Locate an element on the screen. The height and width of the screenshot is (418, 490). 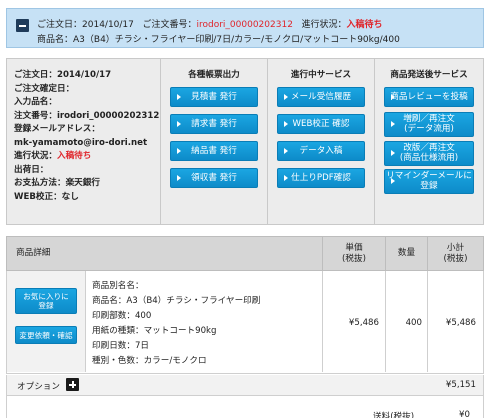
th-subtotal-sublabel: (税抜) is located at coordinates (455, 258).